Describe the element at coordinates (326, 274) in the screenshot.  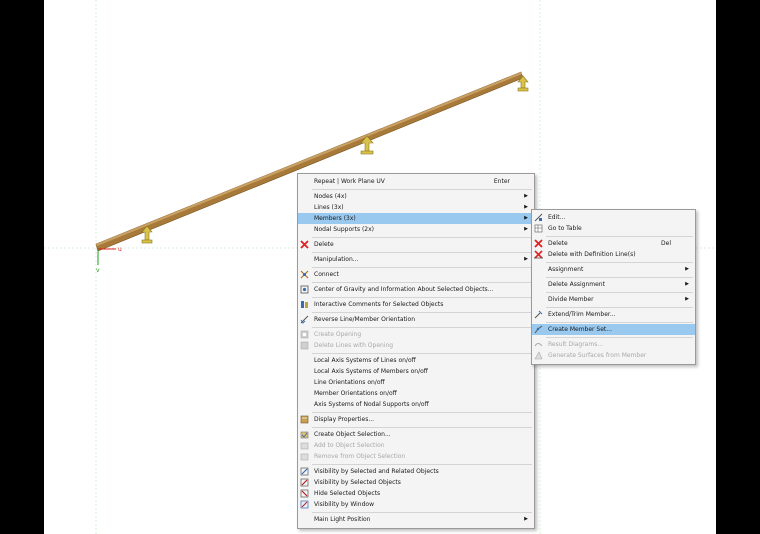
I see `menu-item-label: Connect` at that location.